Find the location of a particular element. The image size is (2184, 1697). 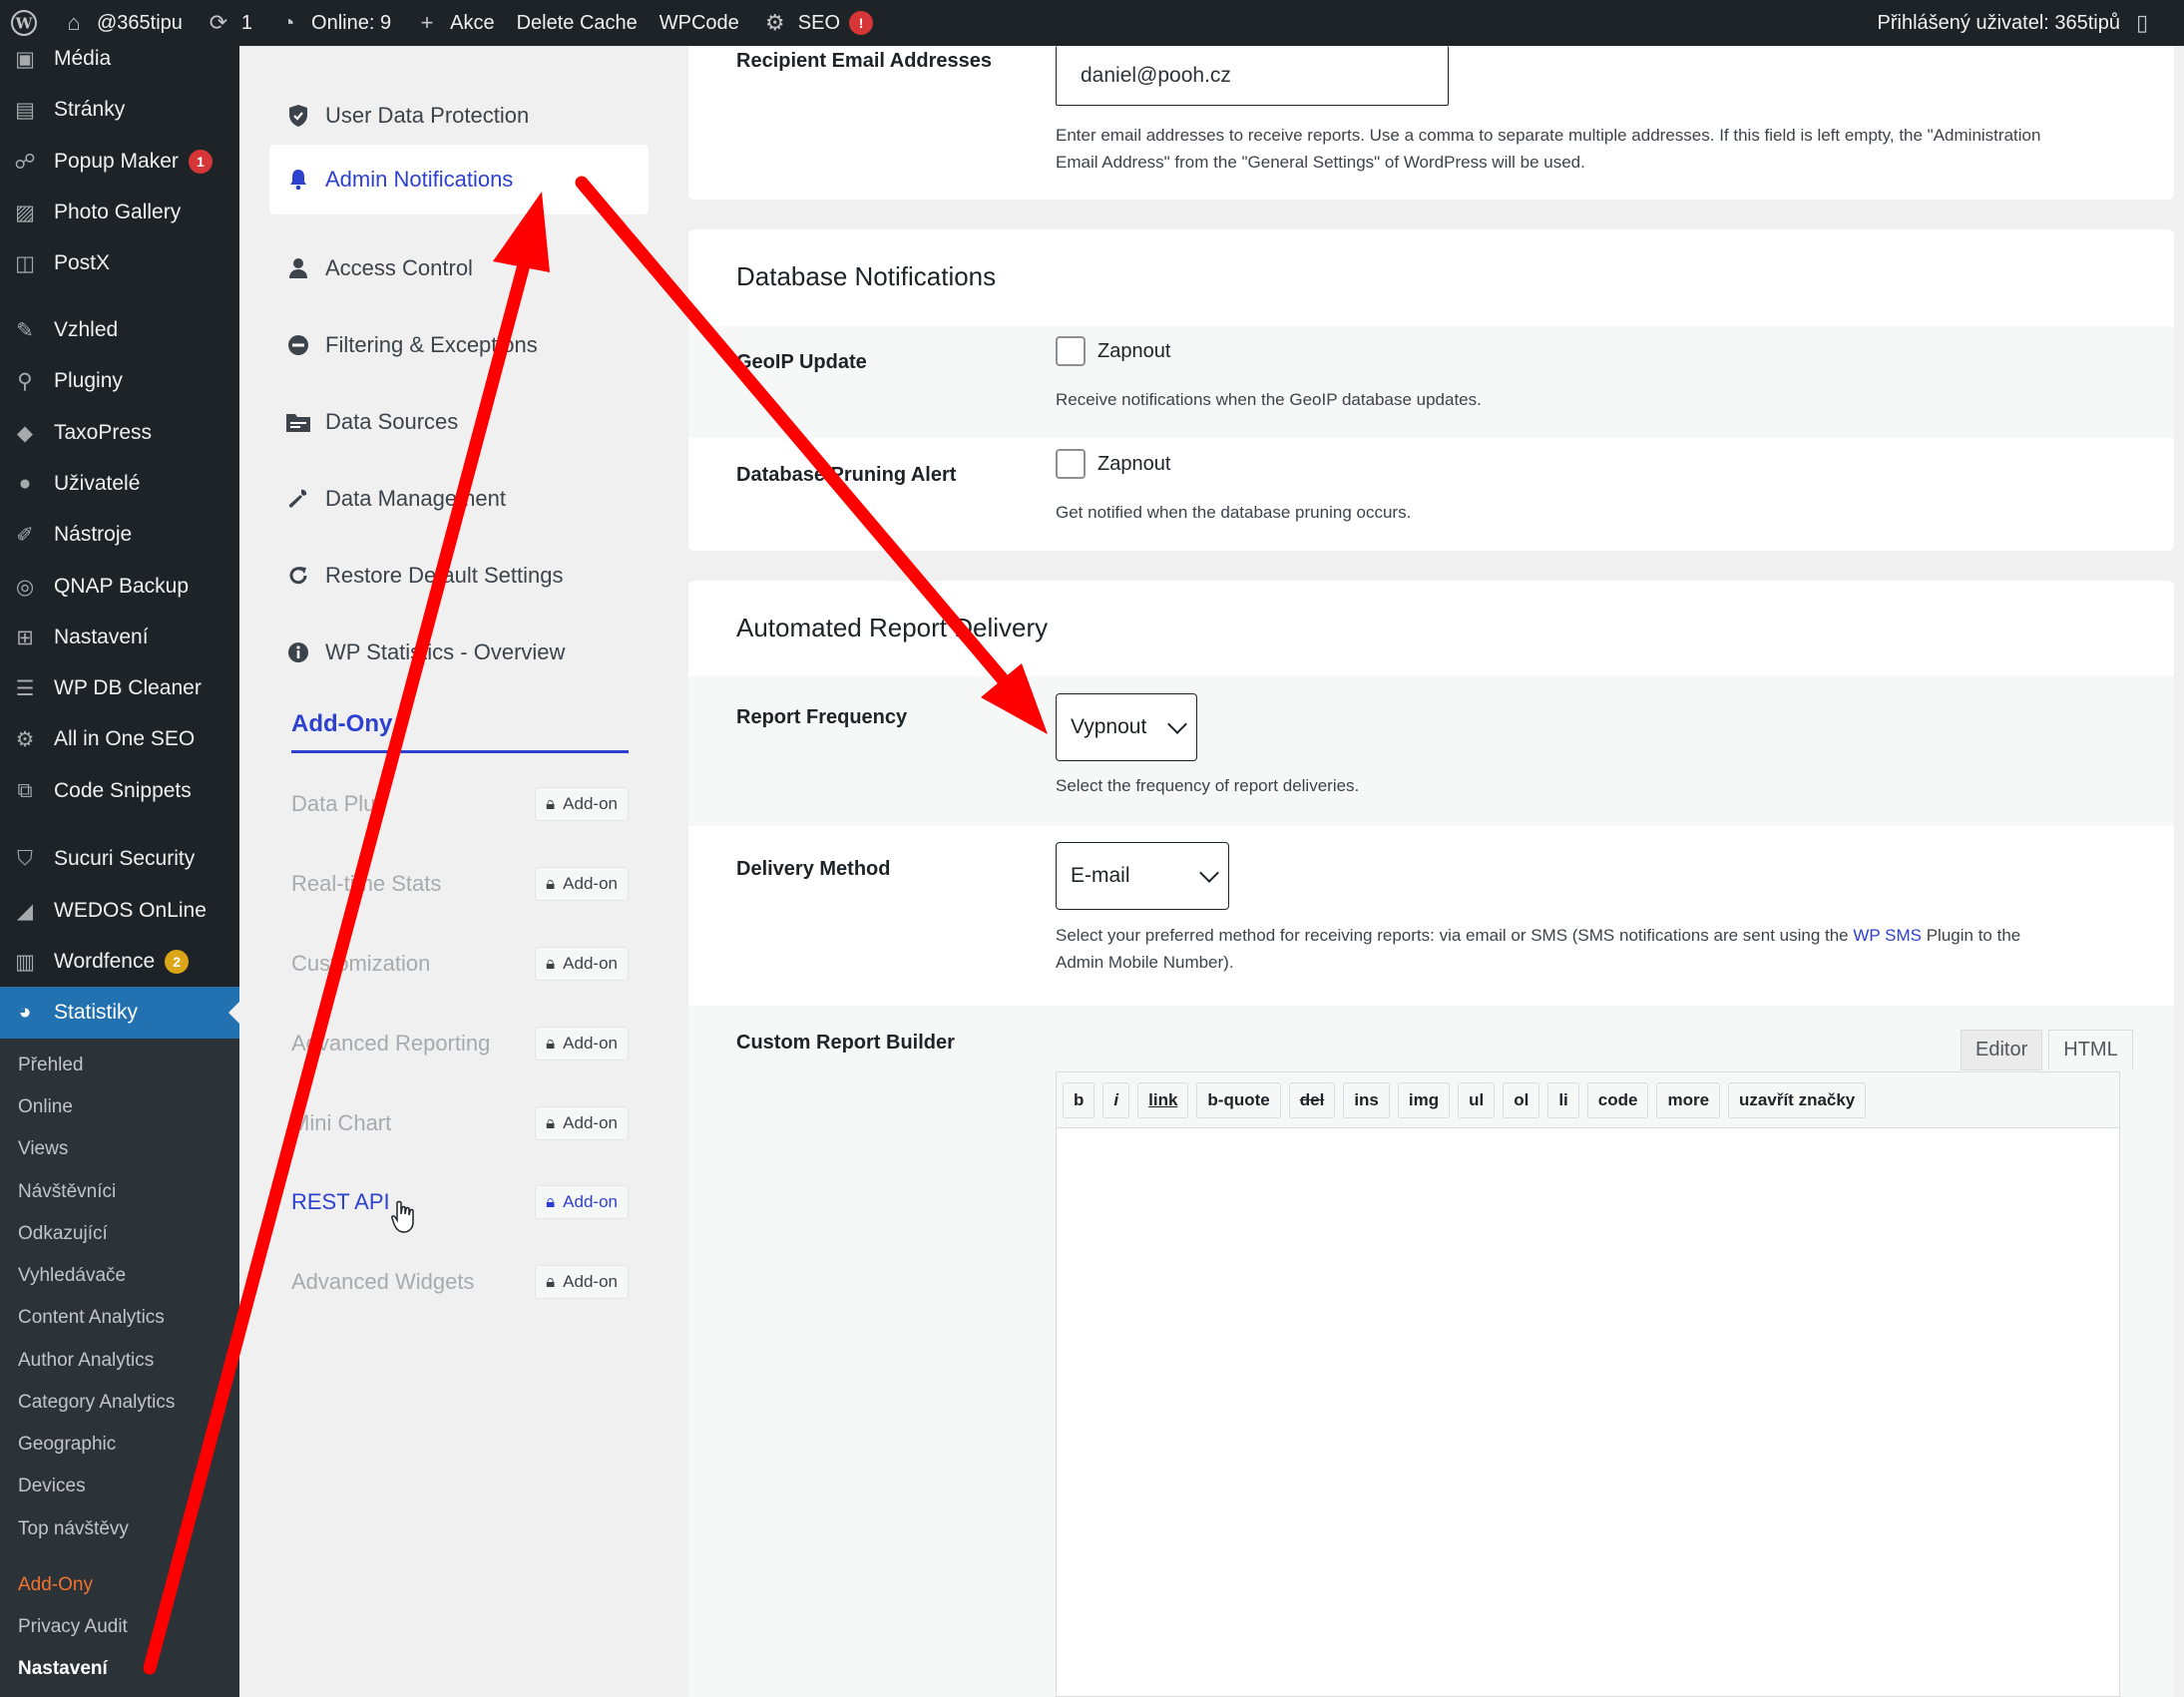

nav-restore-defaults: Restore Default Settings is located at coordinates (459, 576).